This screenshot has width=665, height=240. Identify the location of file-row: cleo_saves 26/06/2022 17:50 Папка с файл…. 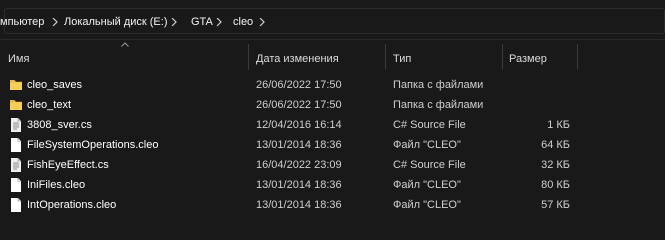
(332, 85).